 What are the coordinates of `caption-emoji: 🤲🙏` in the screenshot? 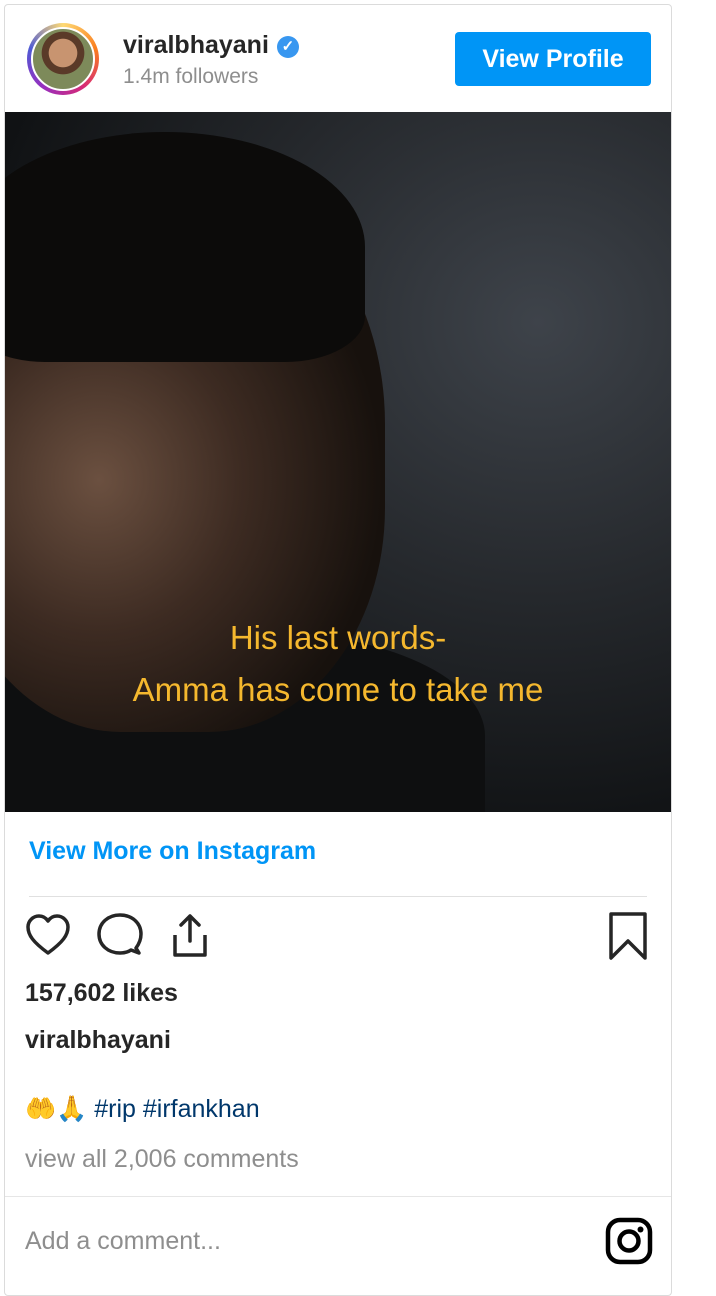 It's located at (56, 1109).